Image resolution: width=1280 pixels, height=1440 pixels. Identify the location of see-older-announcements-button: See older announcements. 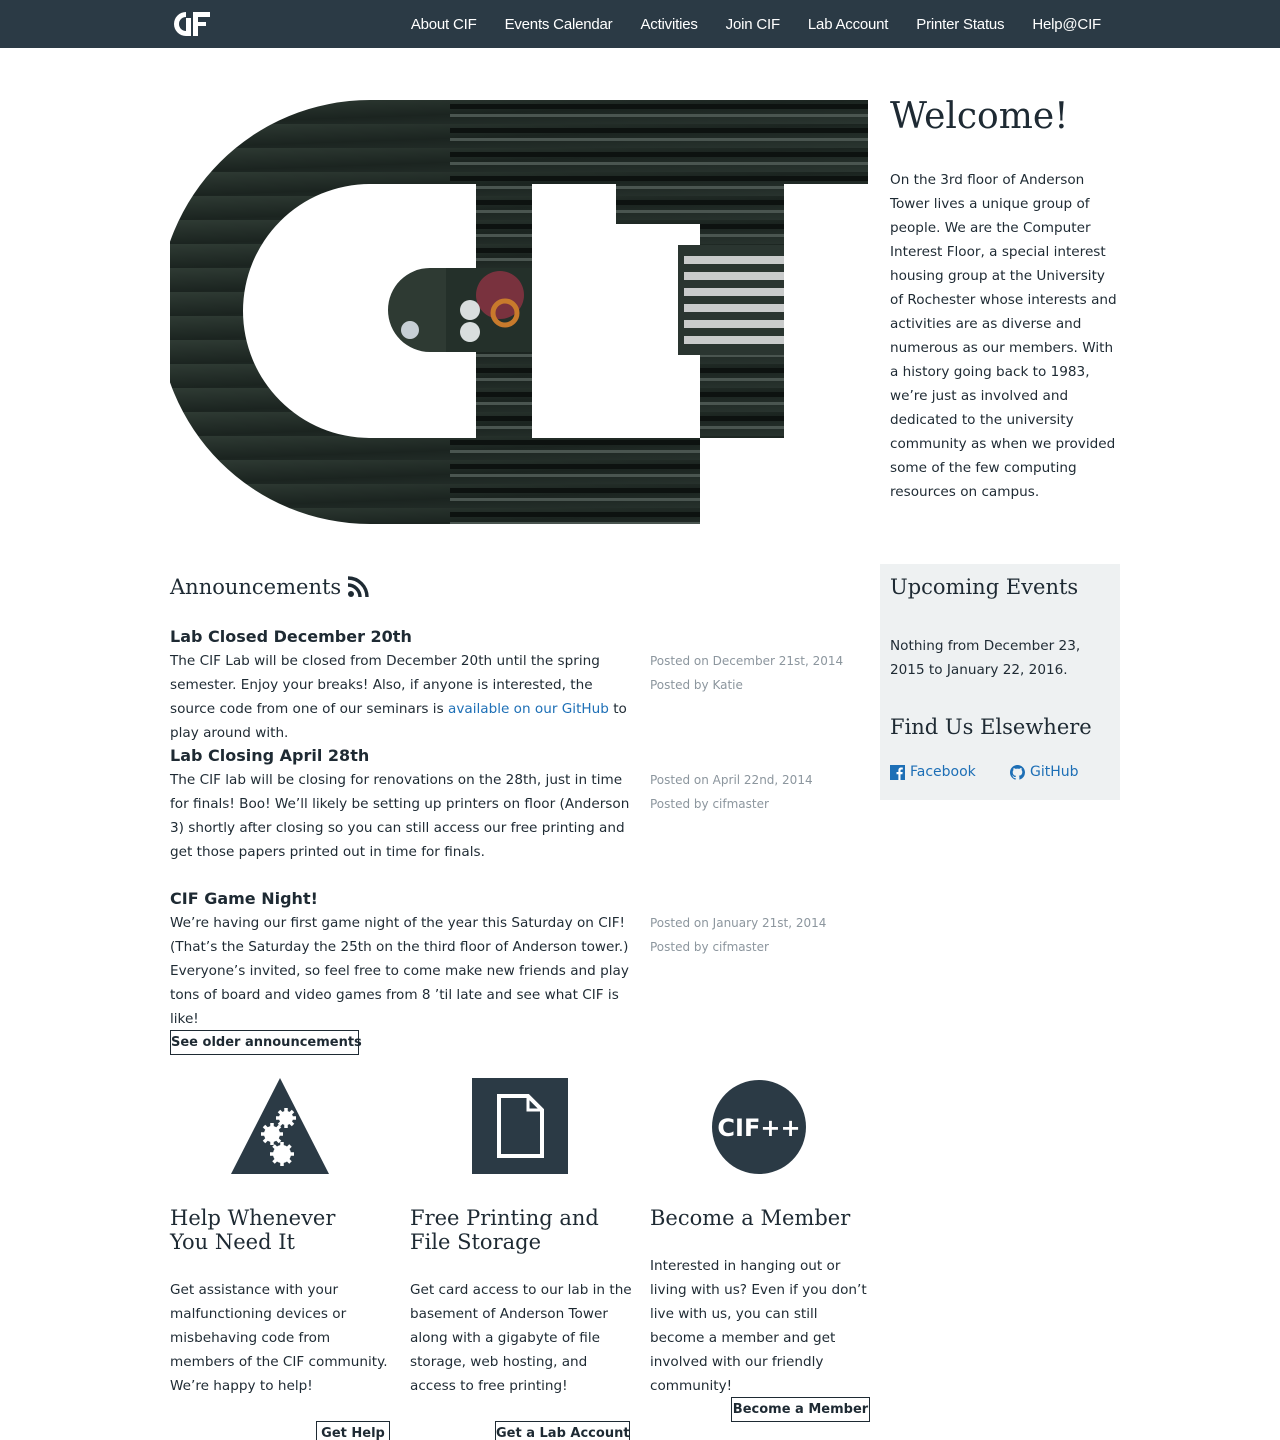
(266, 1042).